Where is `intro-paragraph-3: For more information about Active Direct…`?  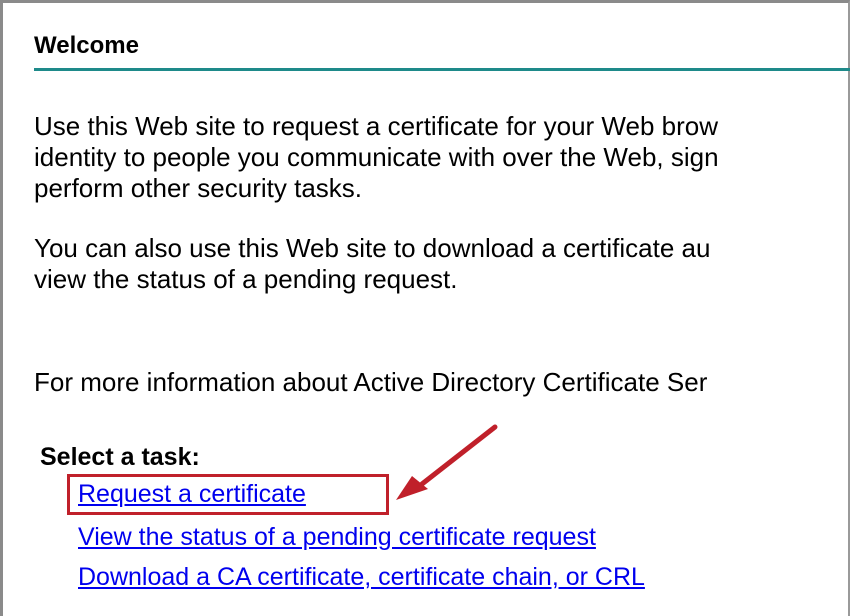
intro-paragraph-3: For more information about Active Direct… is located at coordinates (442, 382).